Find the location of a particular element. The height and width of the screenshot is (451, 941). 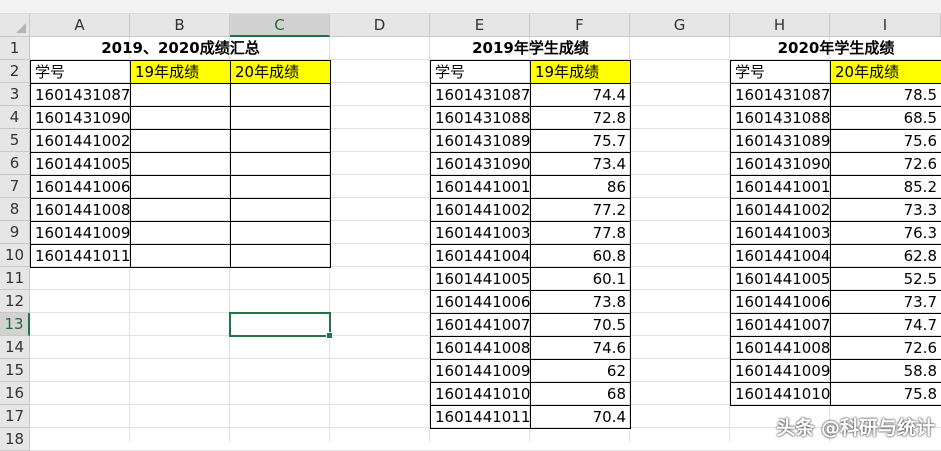

table3-score-cell: 52.5 is located at coordinates (885, 279).